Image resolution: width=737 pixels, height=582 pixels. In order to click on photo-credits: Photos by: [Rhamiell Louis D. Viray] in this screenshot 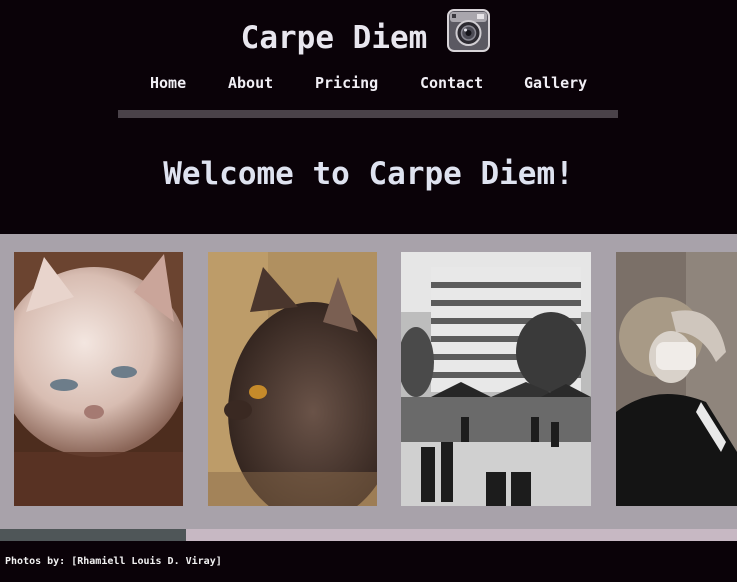, I will do `click(113, 561)`.